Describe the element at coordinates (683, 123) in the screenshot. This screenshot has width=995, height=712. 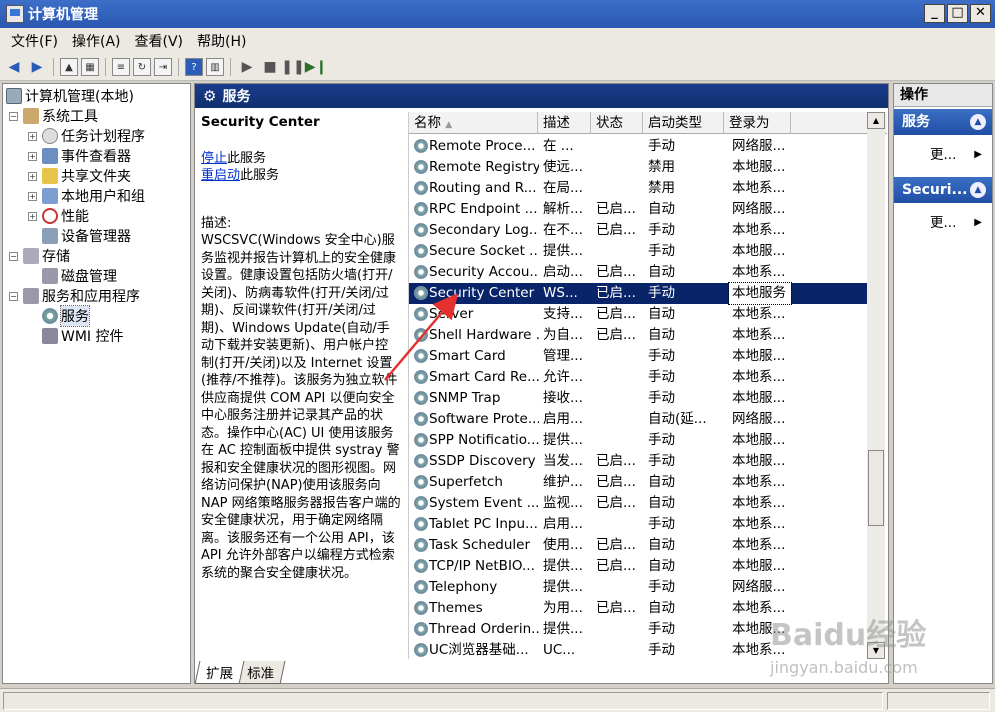
I see `column-startup-type: 启动类型` at that location.